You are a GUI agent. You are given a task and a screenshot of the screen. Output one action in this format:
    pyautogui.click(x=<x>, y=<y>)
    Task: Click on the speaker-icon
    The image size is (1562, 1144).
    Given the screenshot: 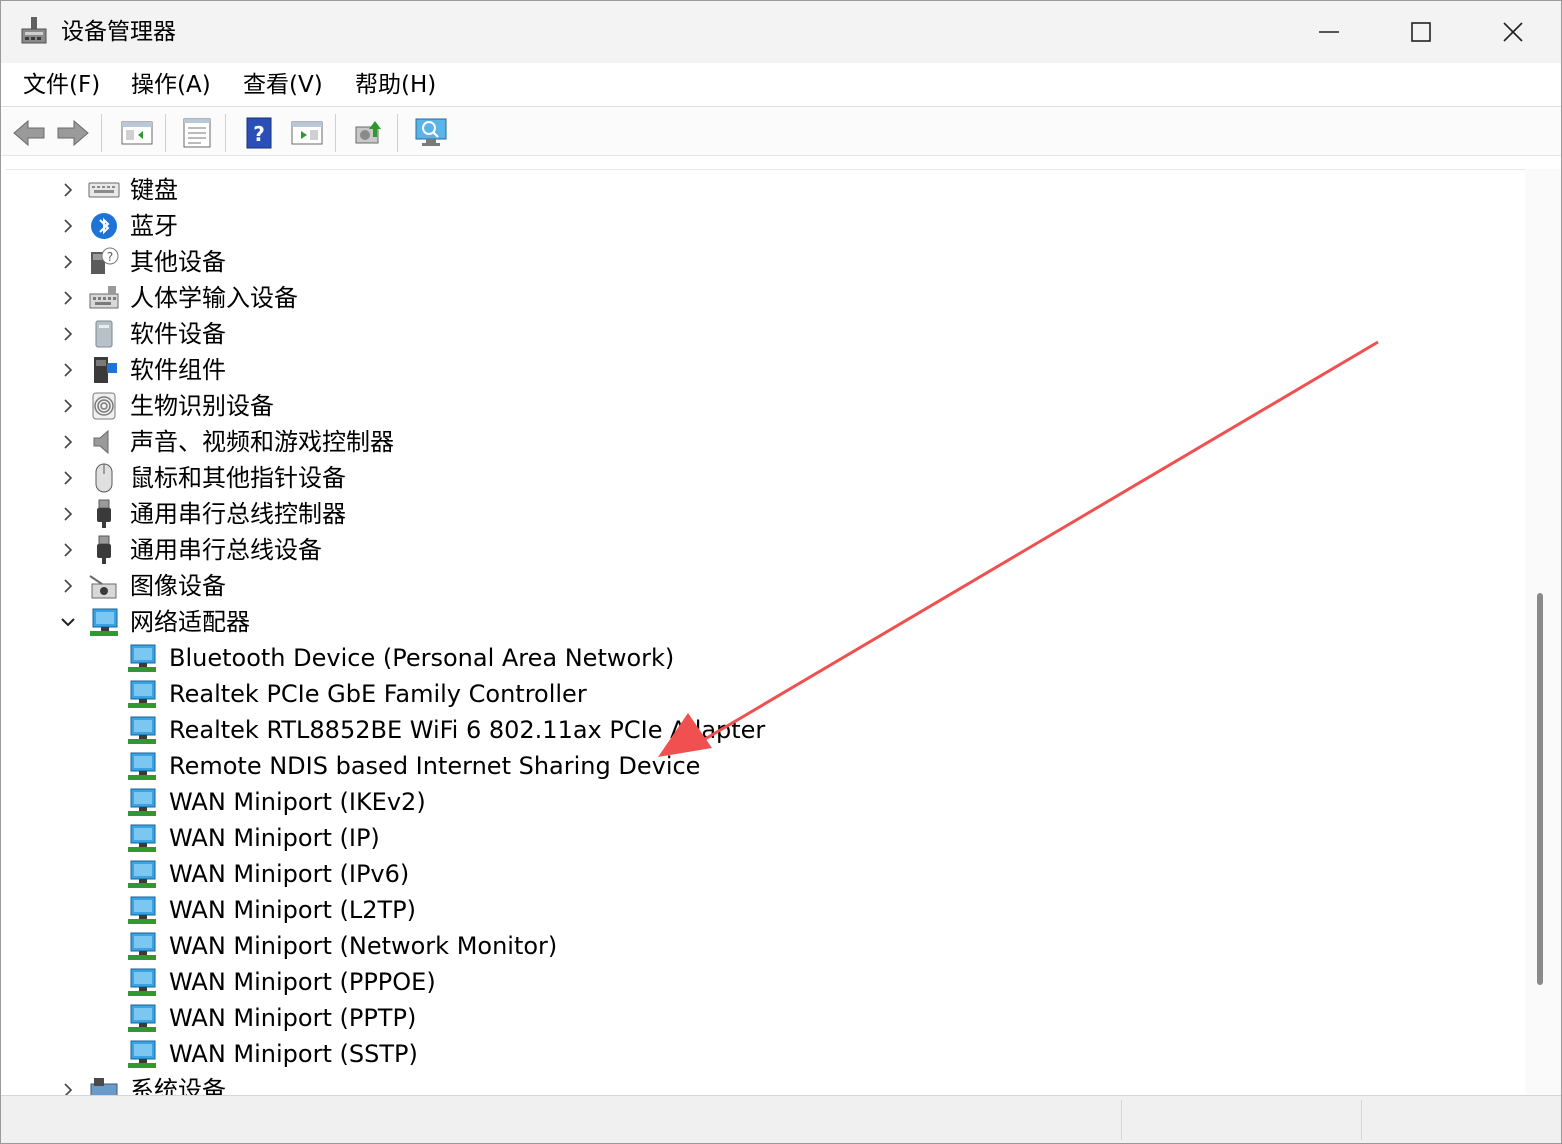 What is the action you would take?
    pyautogui.click(x=101, y=442)
    